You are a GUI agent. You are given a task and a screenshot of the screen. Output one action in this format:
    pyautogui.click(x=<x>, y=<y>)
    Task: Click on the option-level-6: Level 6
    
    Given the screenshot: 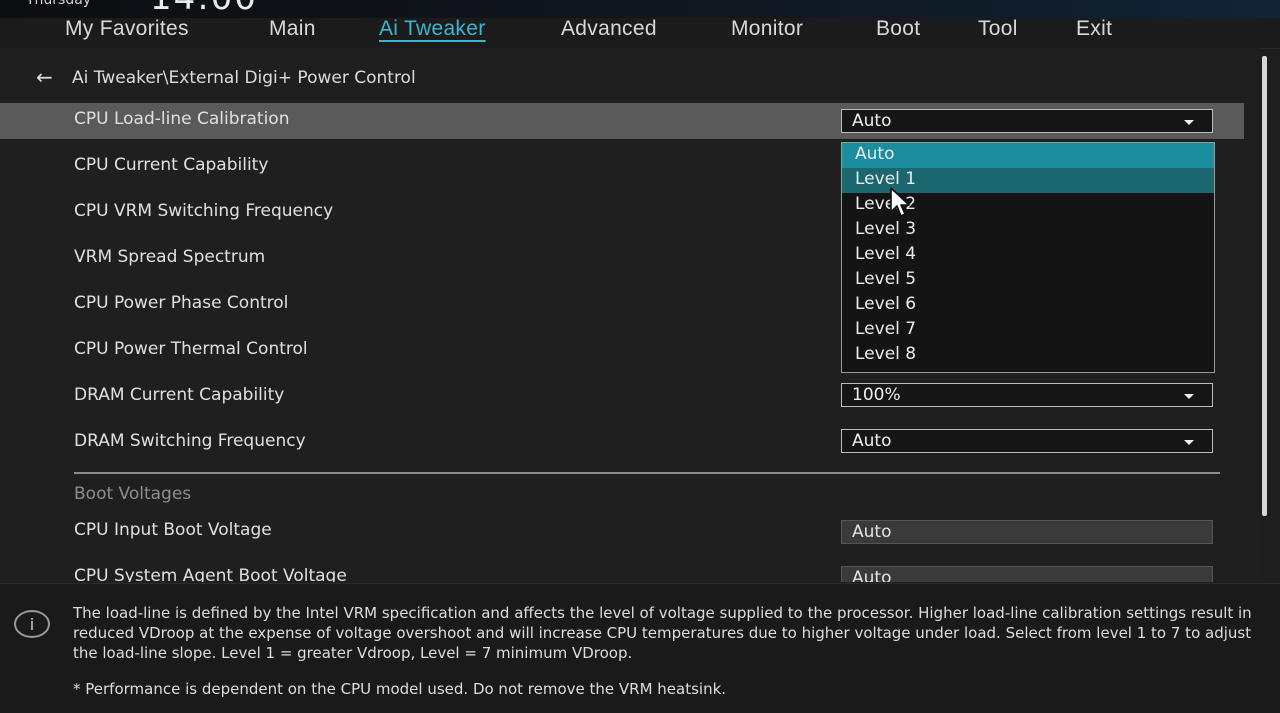 What is the action you would take?
    pyautogui.click(x=1028, y=305)
    